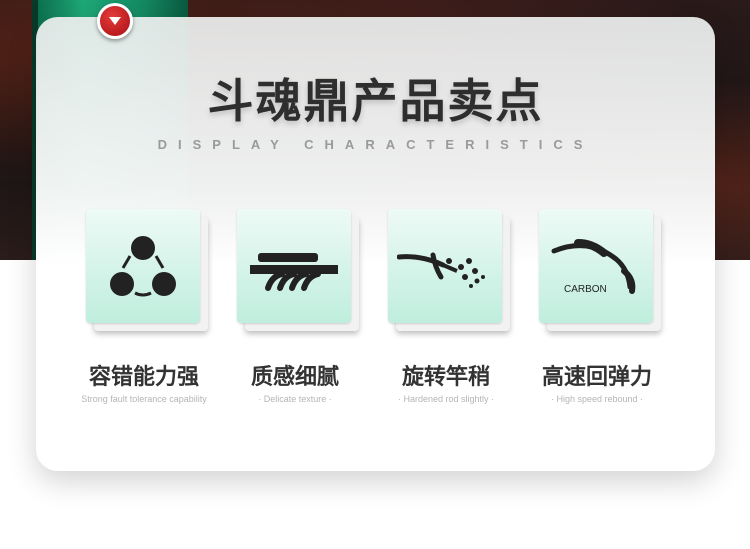 The height and width of the screenshot is (549, 750). What do you see at coordinates (445, 377) in the screenshot?
I see `feature-title: 旋转竿稍` at bounding box center [445, 377].